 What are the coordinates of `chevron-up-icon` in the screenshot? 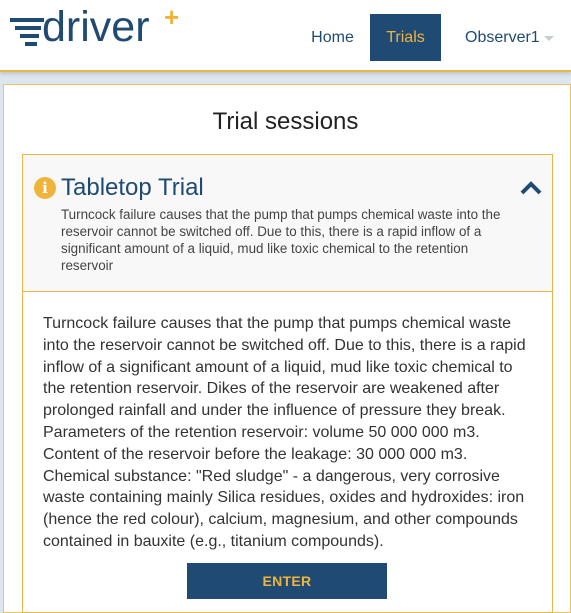 It's located at (531, 187).